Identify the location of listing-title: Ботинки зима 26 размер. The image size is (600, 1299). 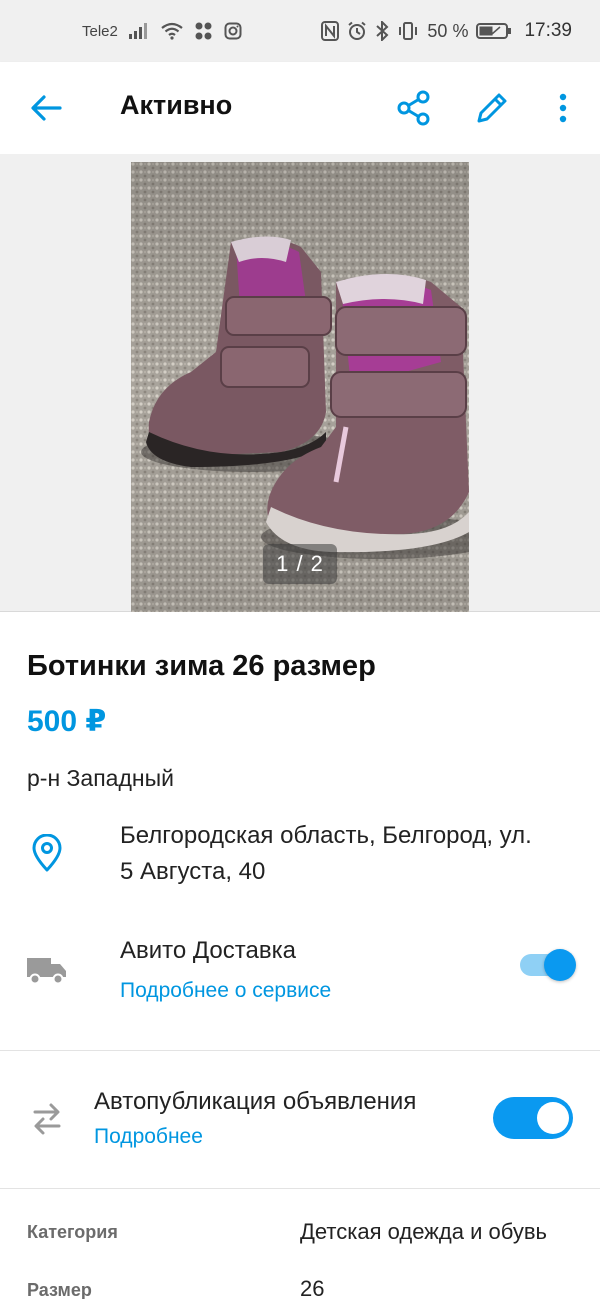
(201, 666).